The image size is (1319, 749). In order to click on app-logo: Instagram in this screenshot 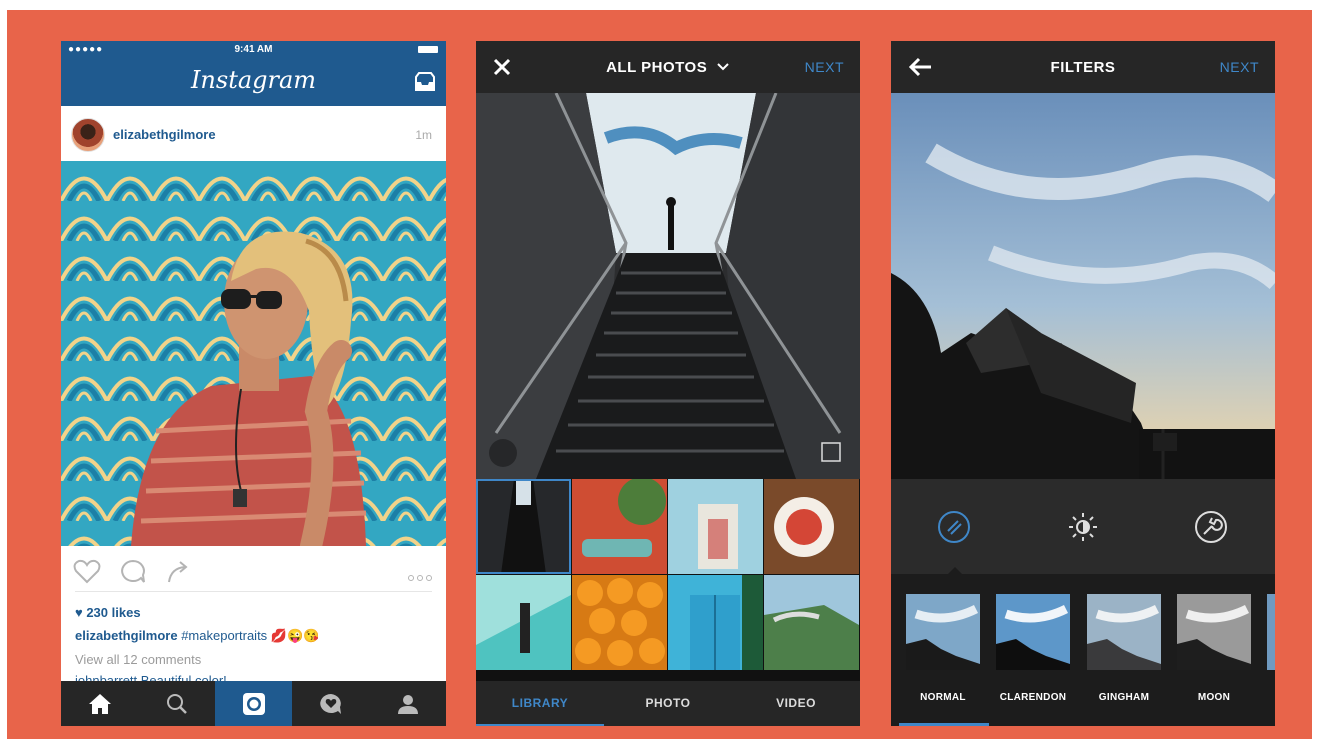, I will do `click(253, 80)`.